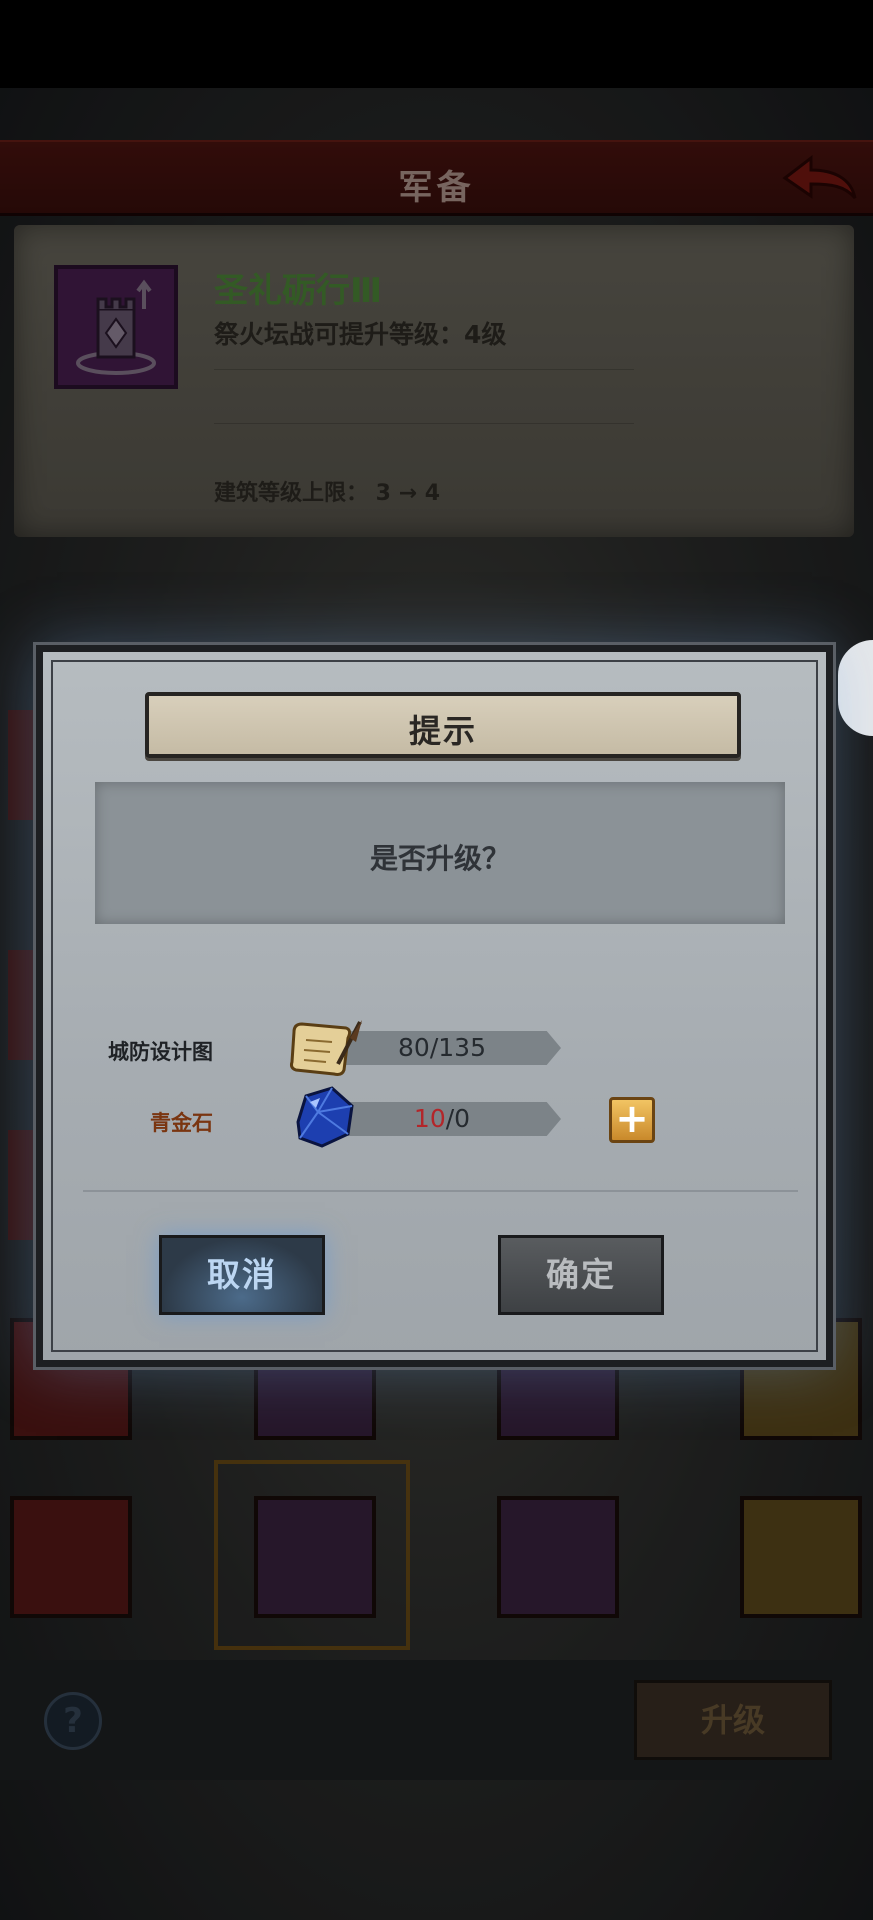  I want to click on blueprint-scroll-icon, so click(326, 1048).